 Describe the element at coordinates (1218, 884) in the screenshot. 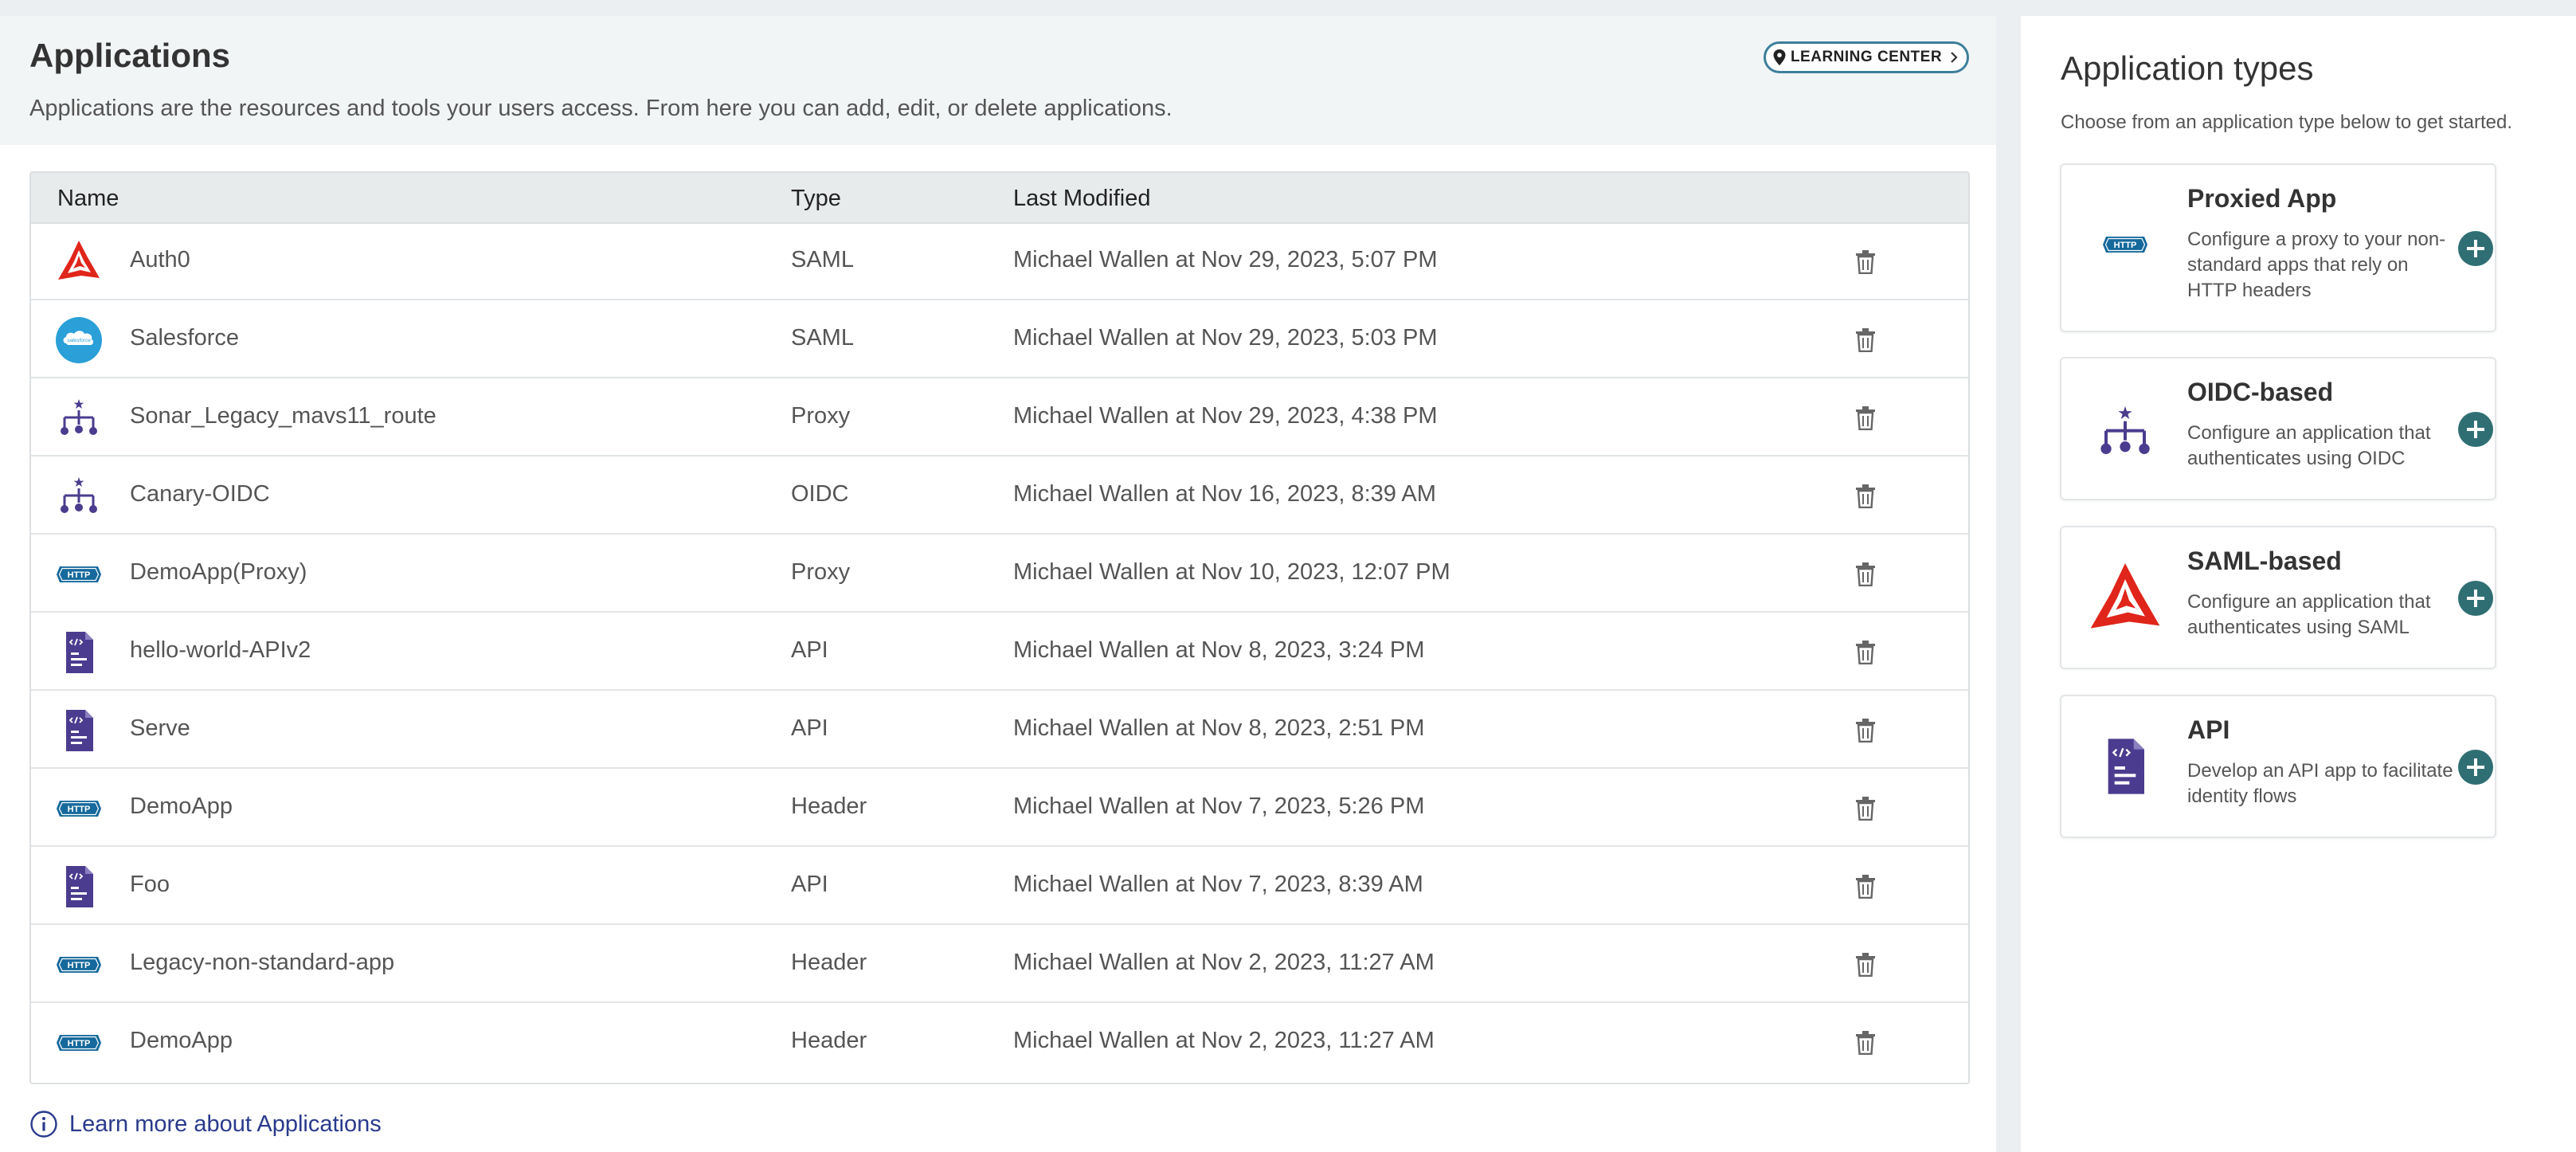

I see `app-last-modified: Michael Wallen at Nov 7, 2023, 8:39 AM` at that location.